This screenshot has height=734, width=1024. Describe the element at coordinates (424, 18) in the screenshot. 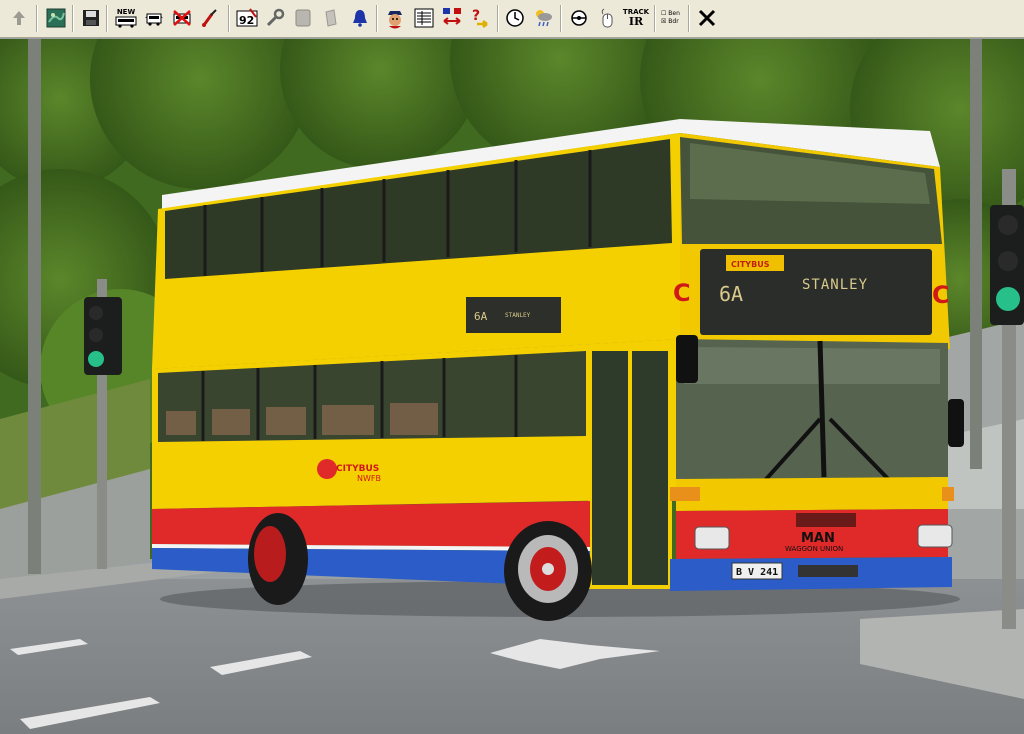

I see `timetable-icon` at that location.